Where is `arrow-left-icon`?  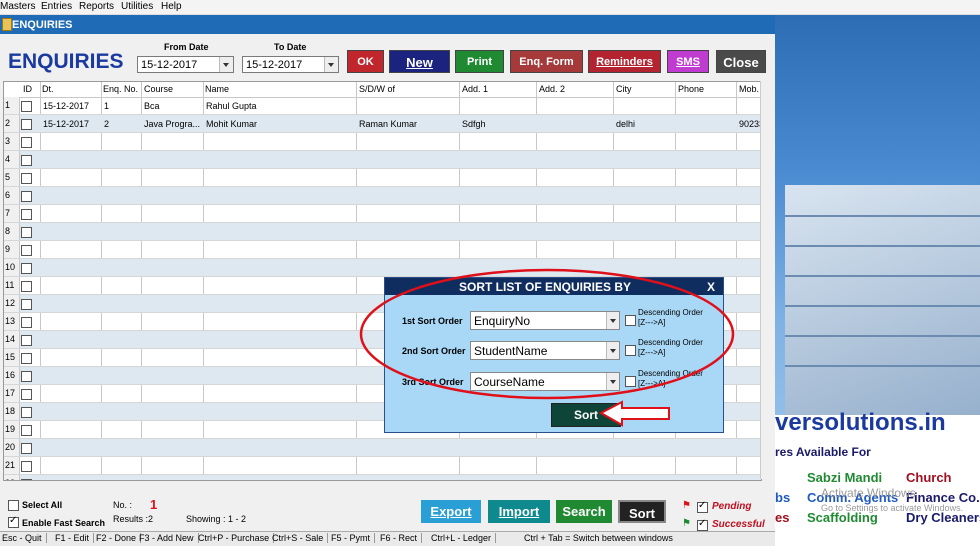 arrow-left-icon is located at coordinates (634, 413).